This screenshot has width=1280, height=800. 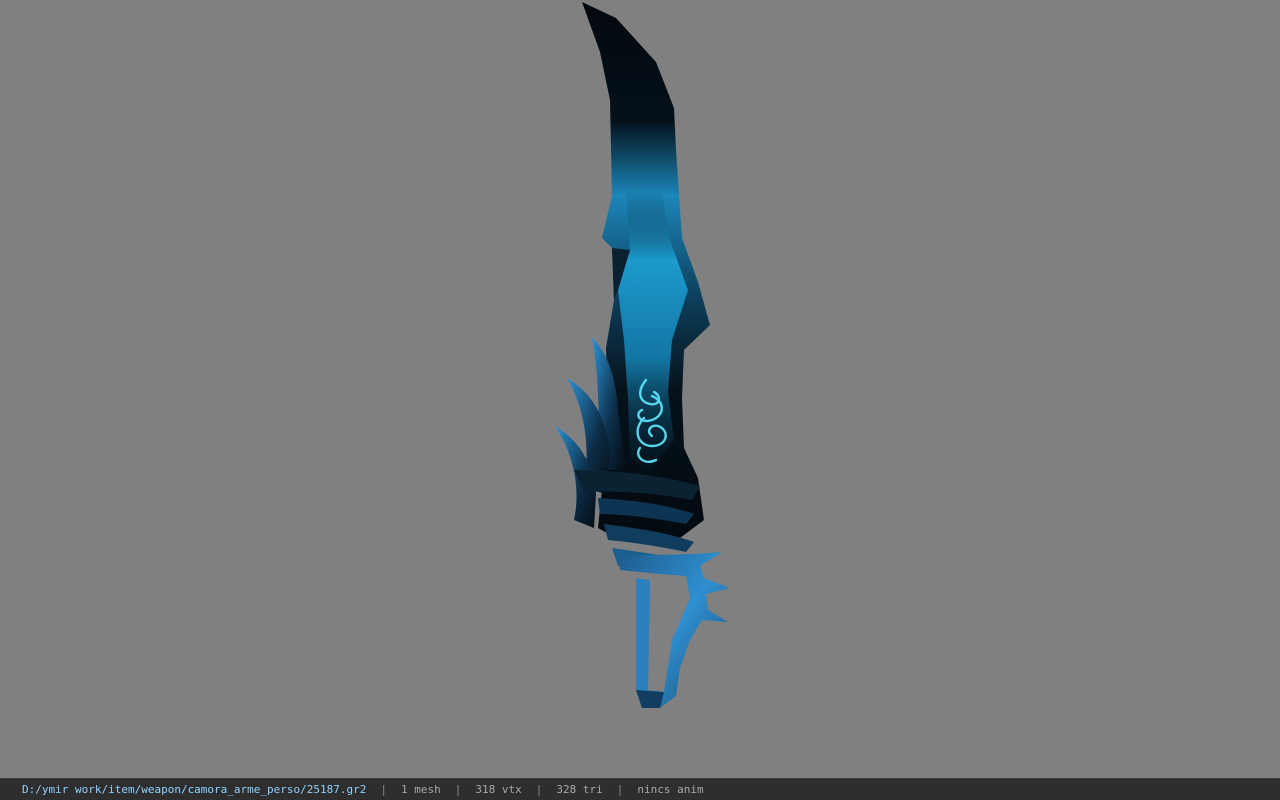 I want to click on triangle-count: 328 tri, so click(x=579, y=789).